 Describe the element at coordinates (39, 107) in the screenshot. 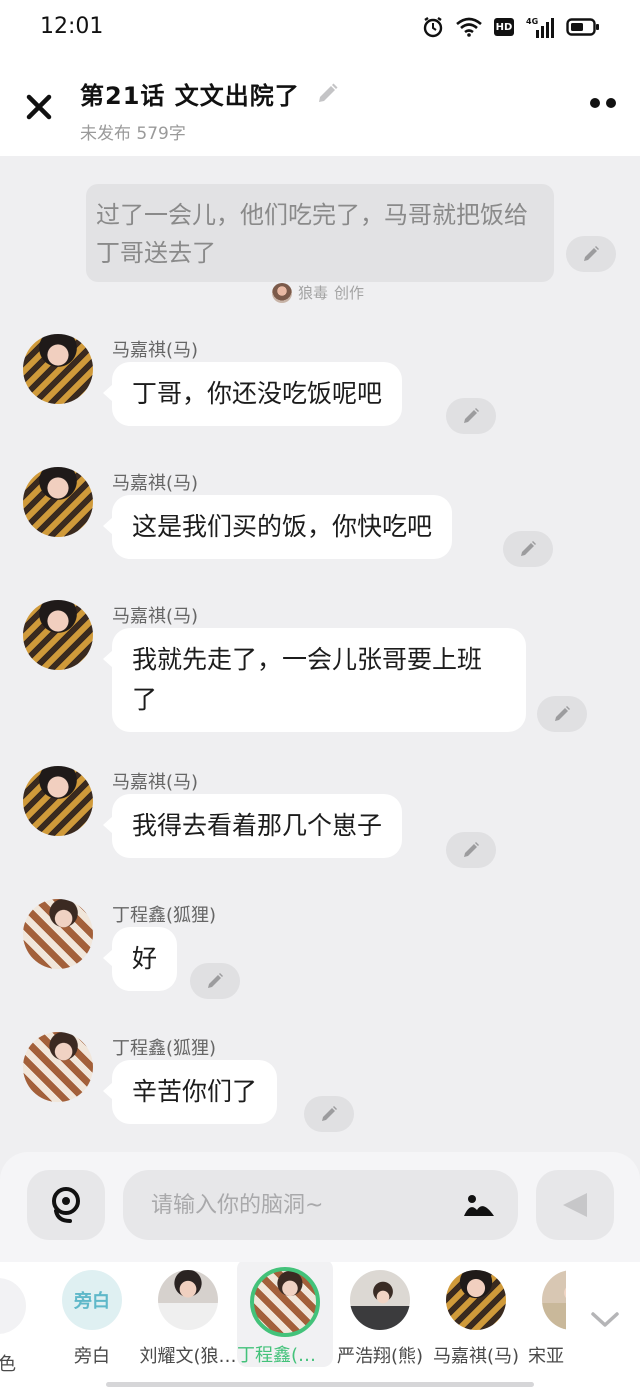

I see `close-icon` at that location.